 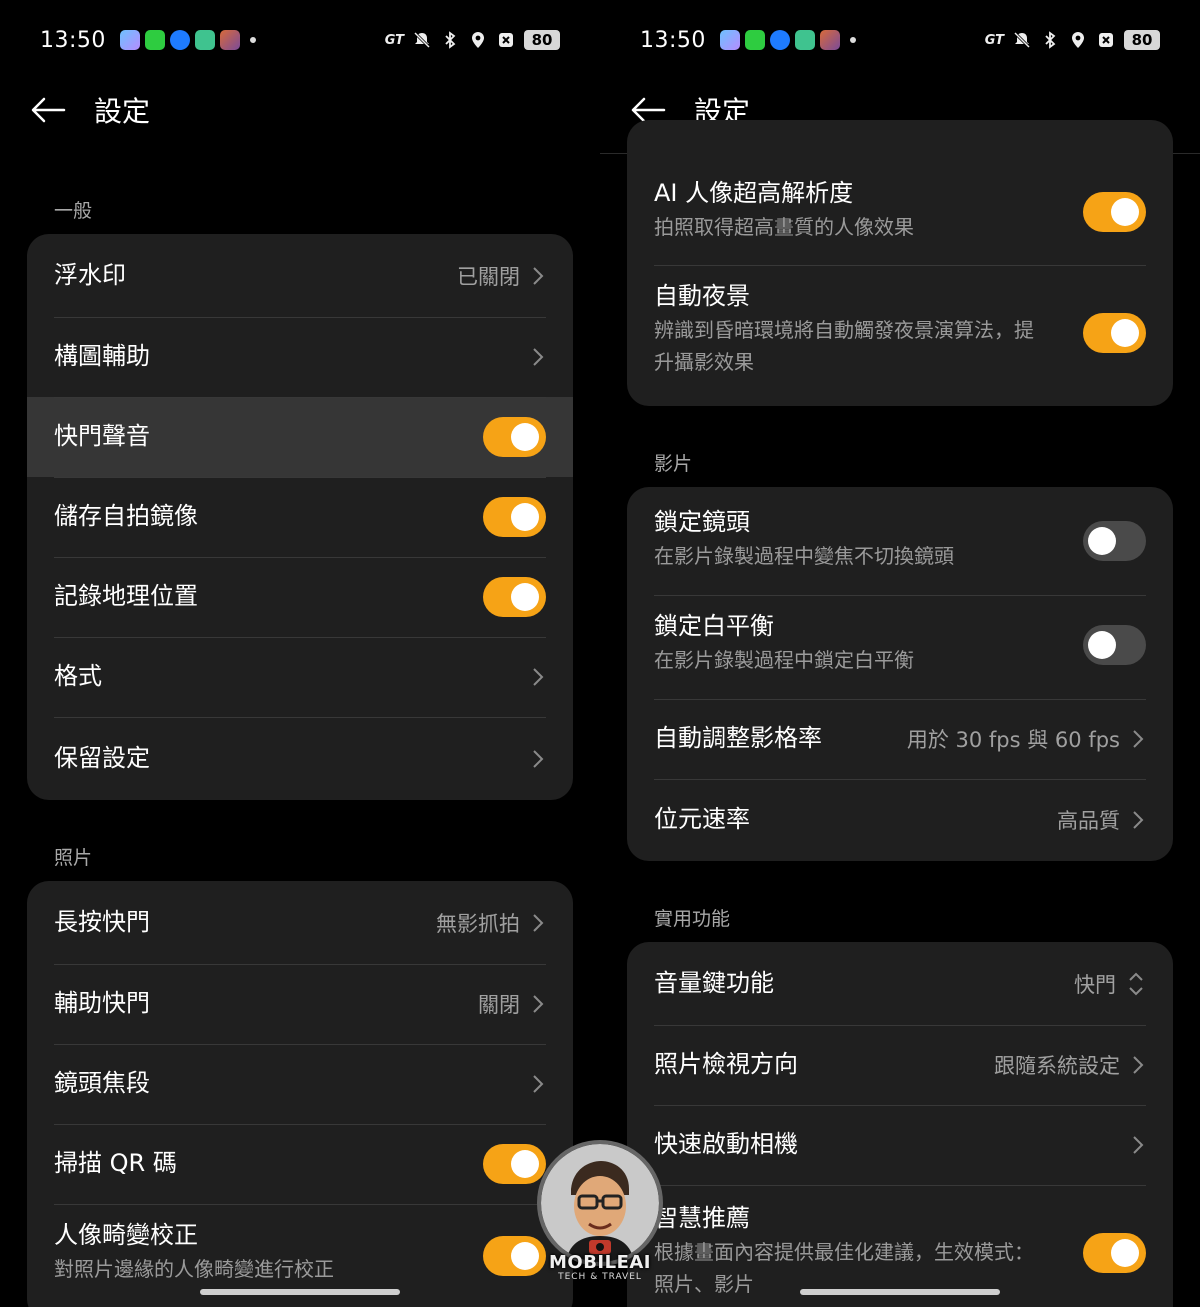 I want to click on setting-value: 高品質, so click(x=1088, y=821).